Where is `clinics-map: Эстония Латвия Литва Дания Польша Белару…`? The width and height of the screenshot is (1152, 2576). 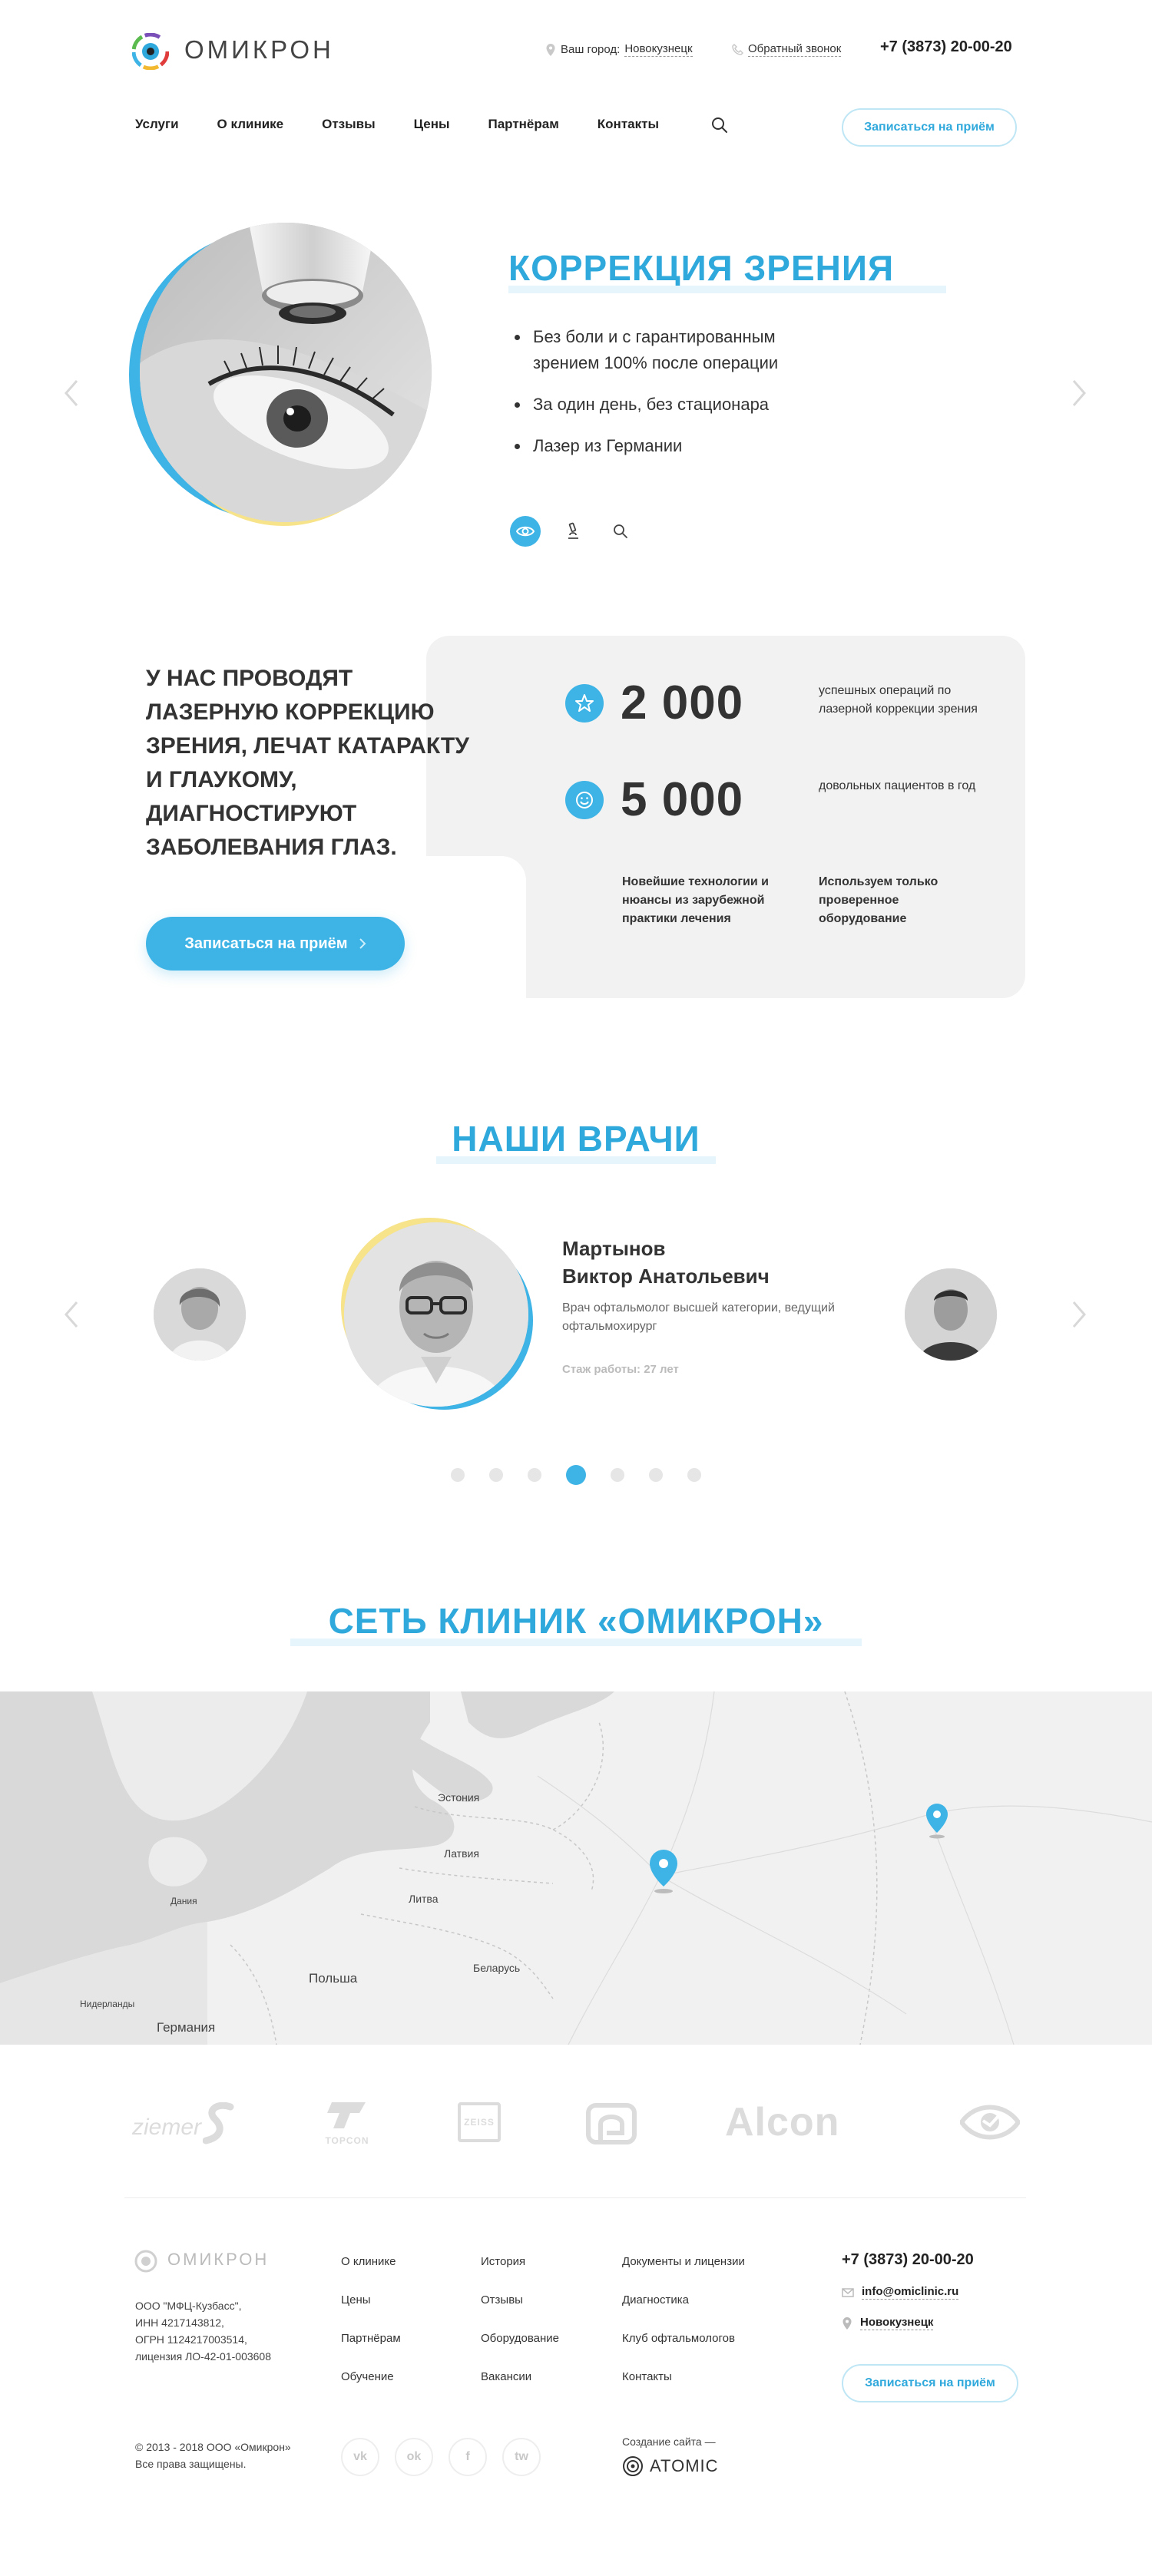 clinics-map: Эстония Латвия Литва Дания Польша Белару… is located at coordinates (576, 1868).